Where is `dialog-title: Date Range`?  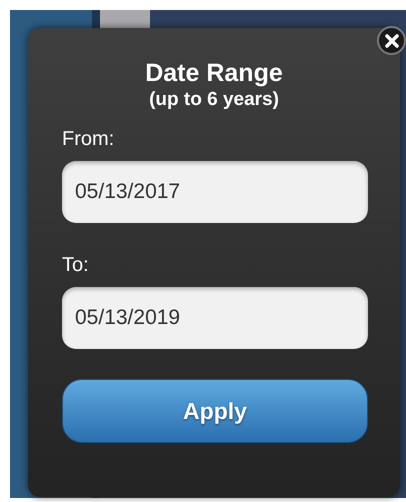
dialog-title: Date Range is located at coordinates (214, 73).